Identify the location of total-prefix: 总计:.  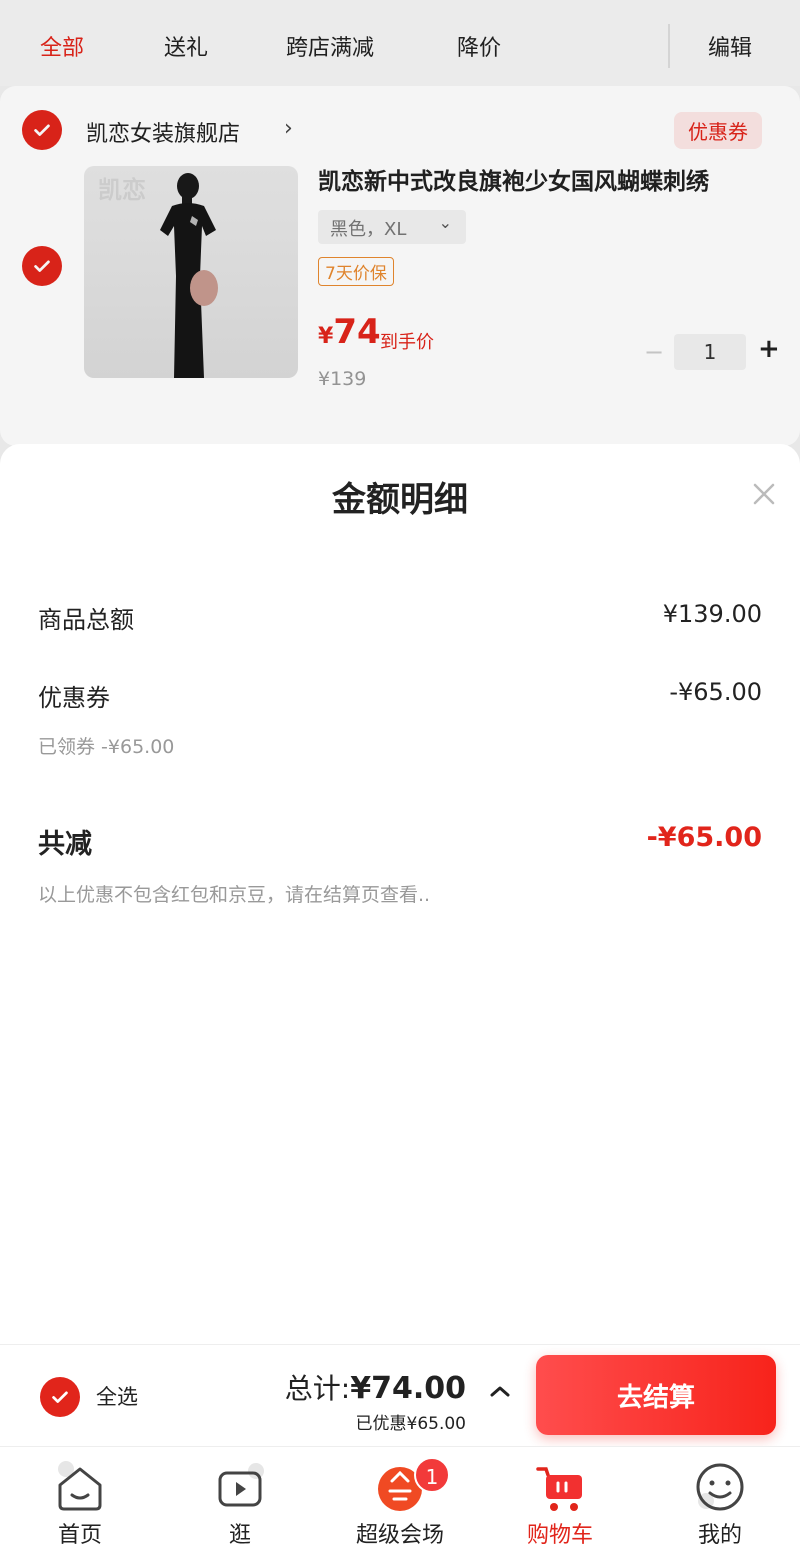
(317, 1388).